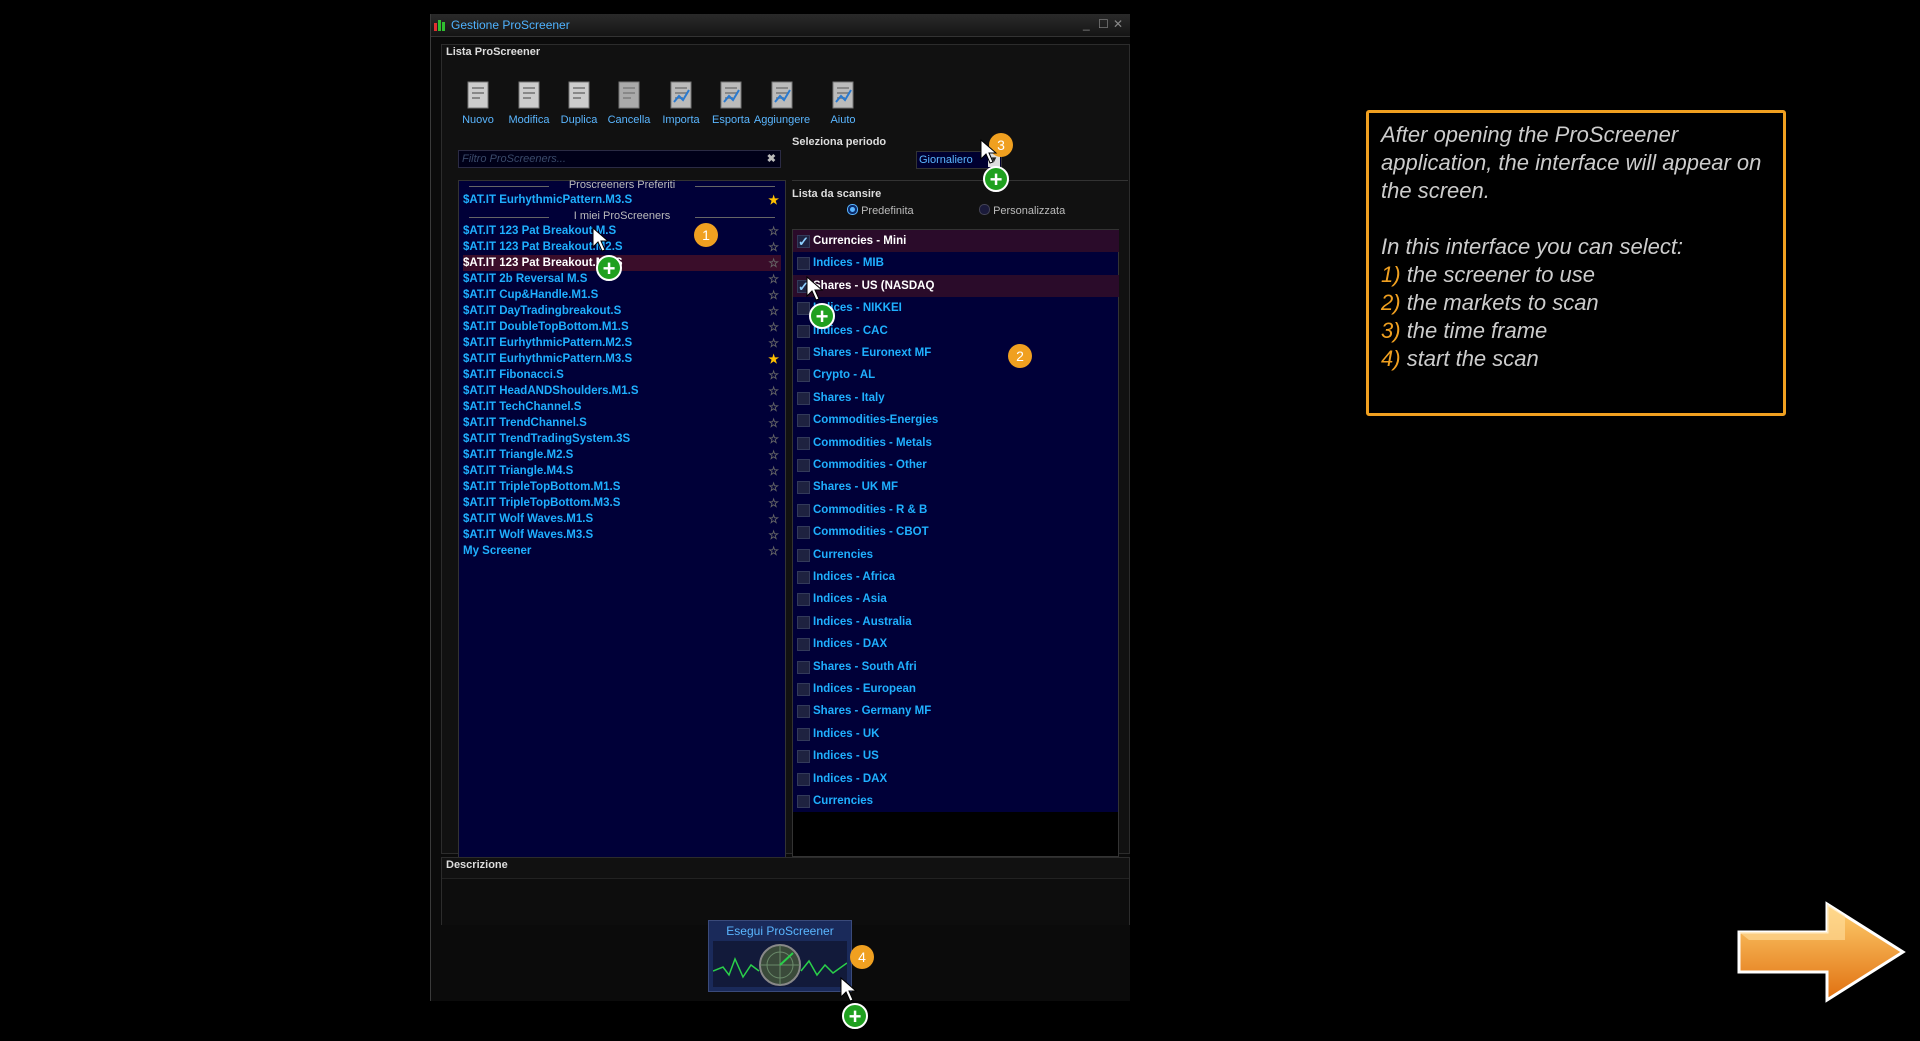  What do you see at coordinates (1022, 210) in the screenshot?
I see `radio-custom: Personalizzata` at bounding box center [1022, 210].